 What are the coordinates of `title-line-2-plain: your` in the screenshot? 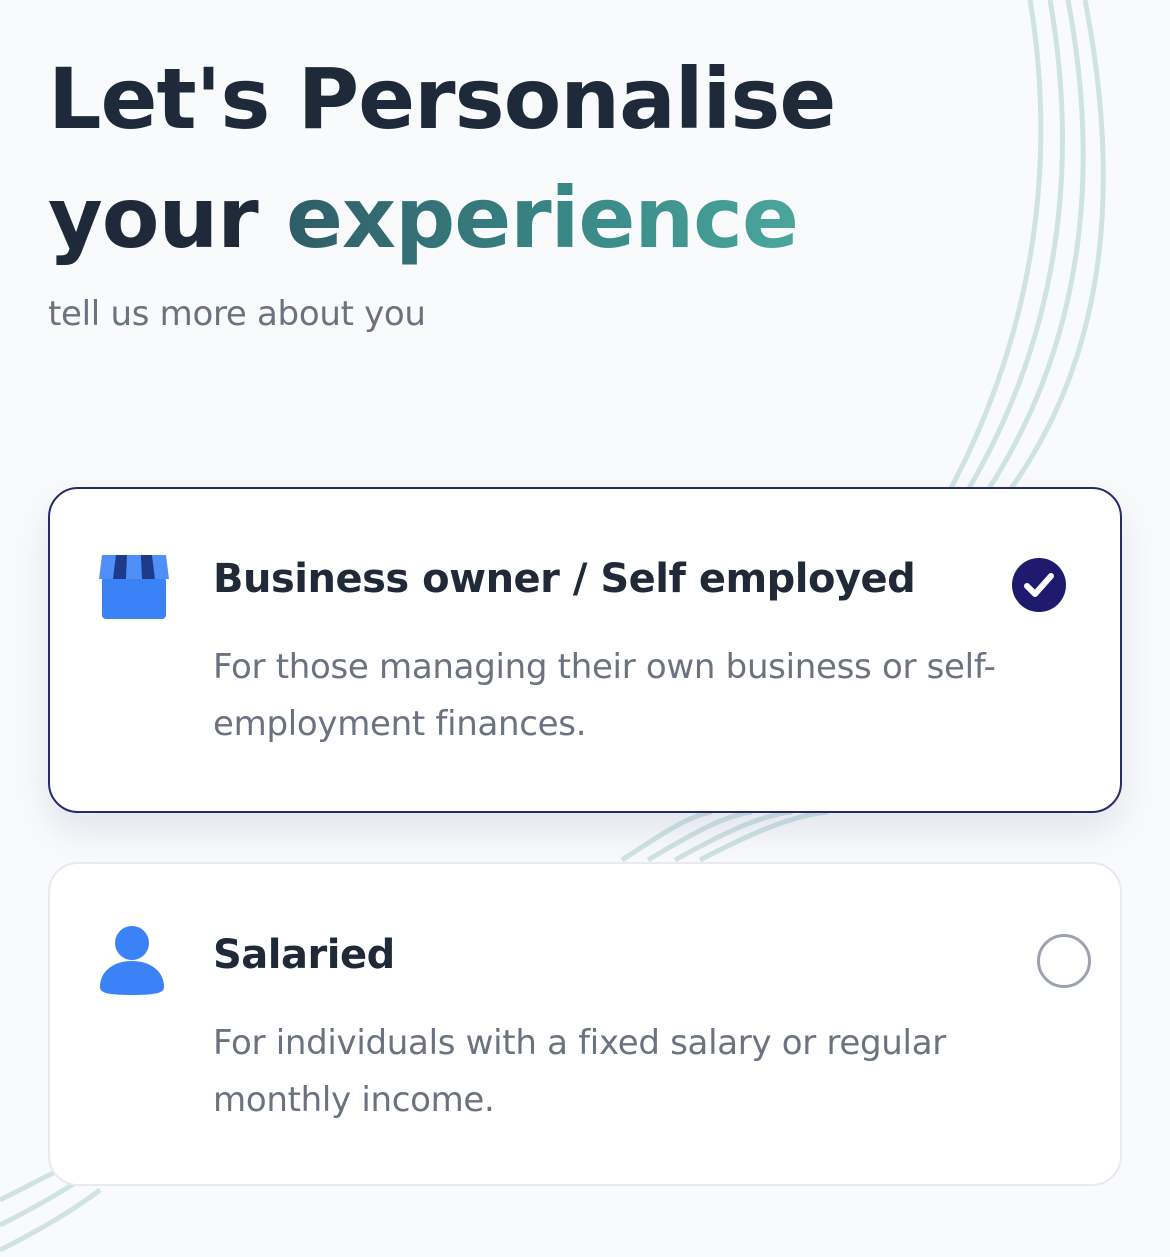 It's located at (167, 218).